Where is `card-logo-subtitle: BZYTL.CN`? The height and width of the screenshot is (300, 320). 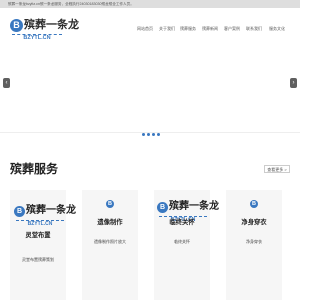 card-logo-subtitle: BZYTL.CN is located at coordinates (40, 223).